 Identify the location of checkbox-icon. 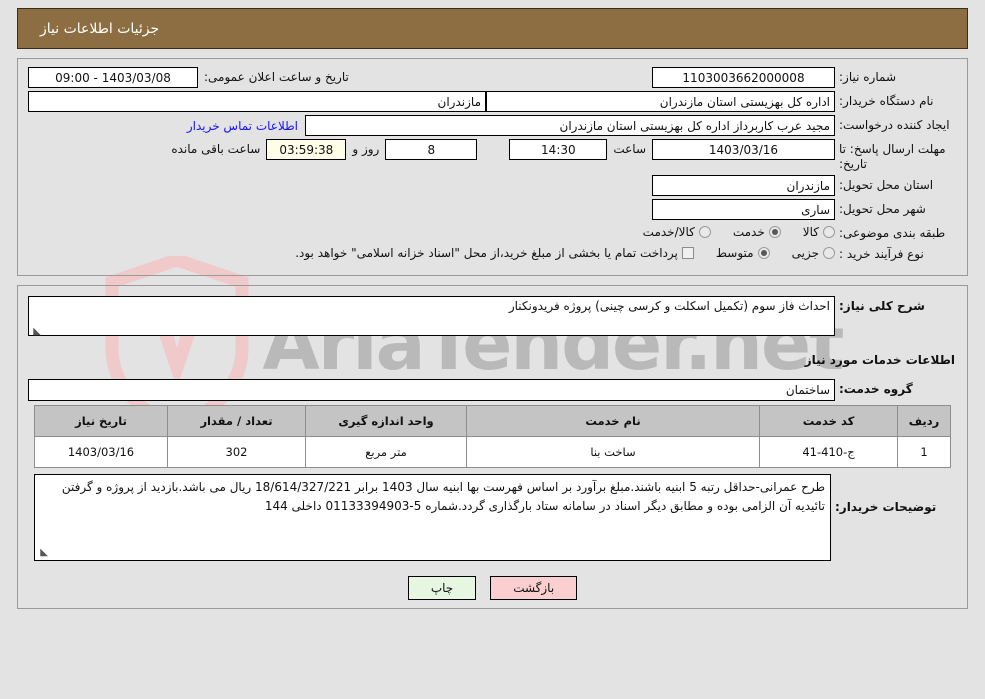
(687, 253).